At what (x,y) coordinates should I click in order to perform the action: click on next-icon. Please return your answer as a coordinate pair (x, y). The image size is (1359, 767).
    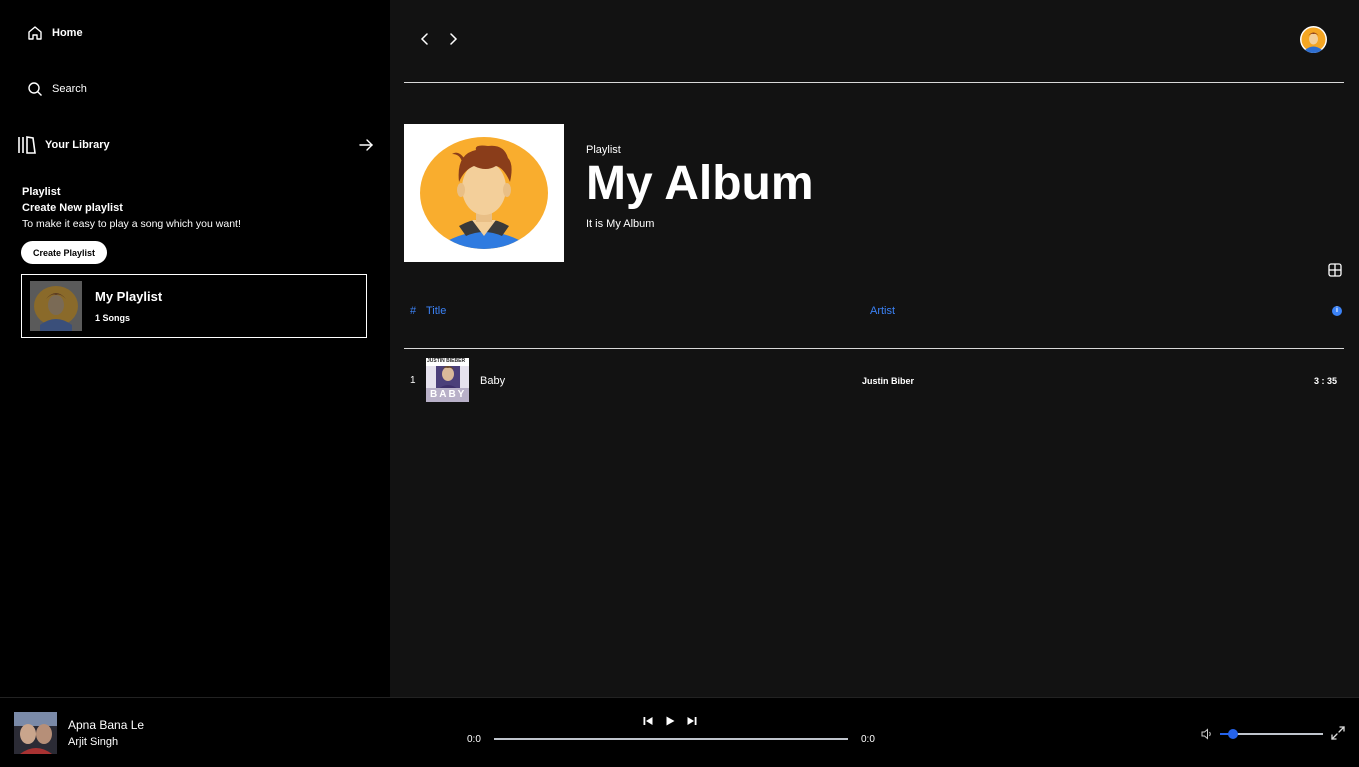
    Looking at the image, I should click on (692, 721).